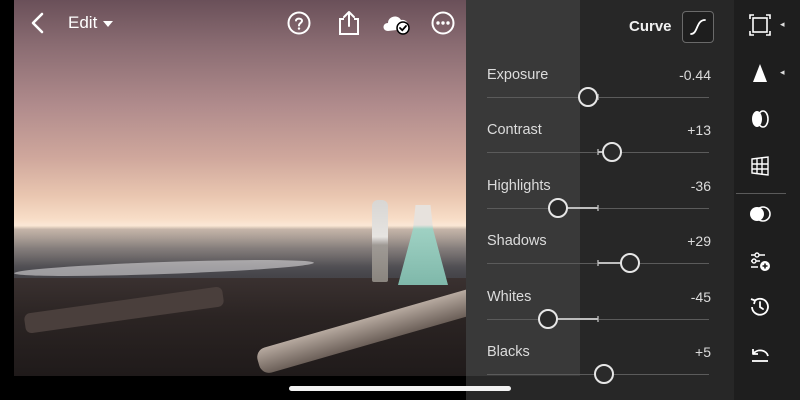  What do you see at coordinates (760, 25) in the screenshot?
I see `crop-icon` at bounding box center [760, 25].